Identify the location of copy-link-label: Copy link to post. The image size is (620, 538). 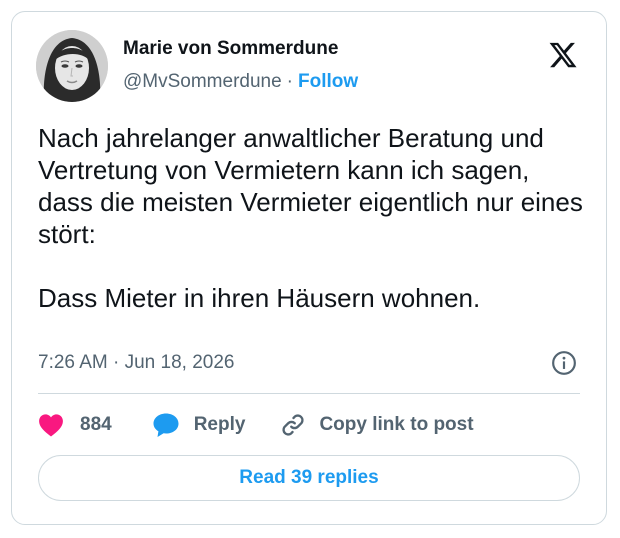
(396, 424).